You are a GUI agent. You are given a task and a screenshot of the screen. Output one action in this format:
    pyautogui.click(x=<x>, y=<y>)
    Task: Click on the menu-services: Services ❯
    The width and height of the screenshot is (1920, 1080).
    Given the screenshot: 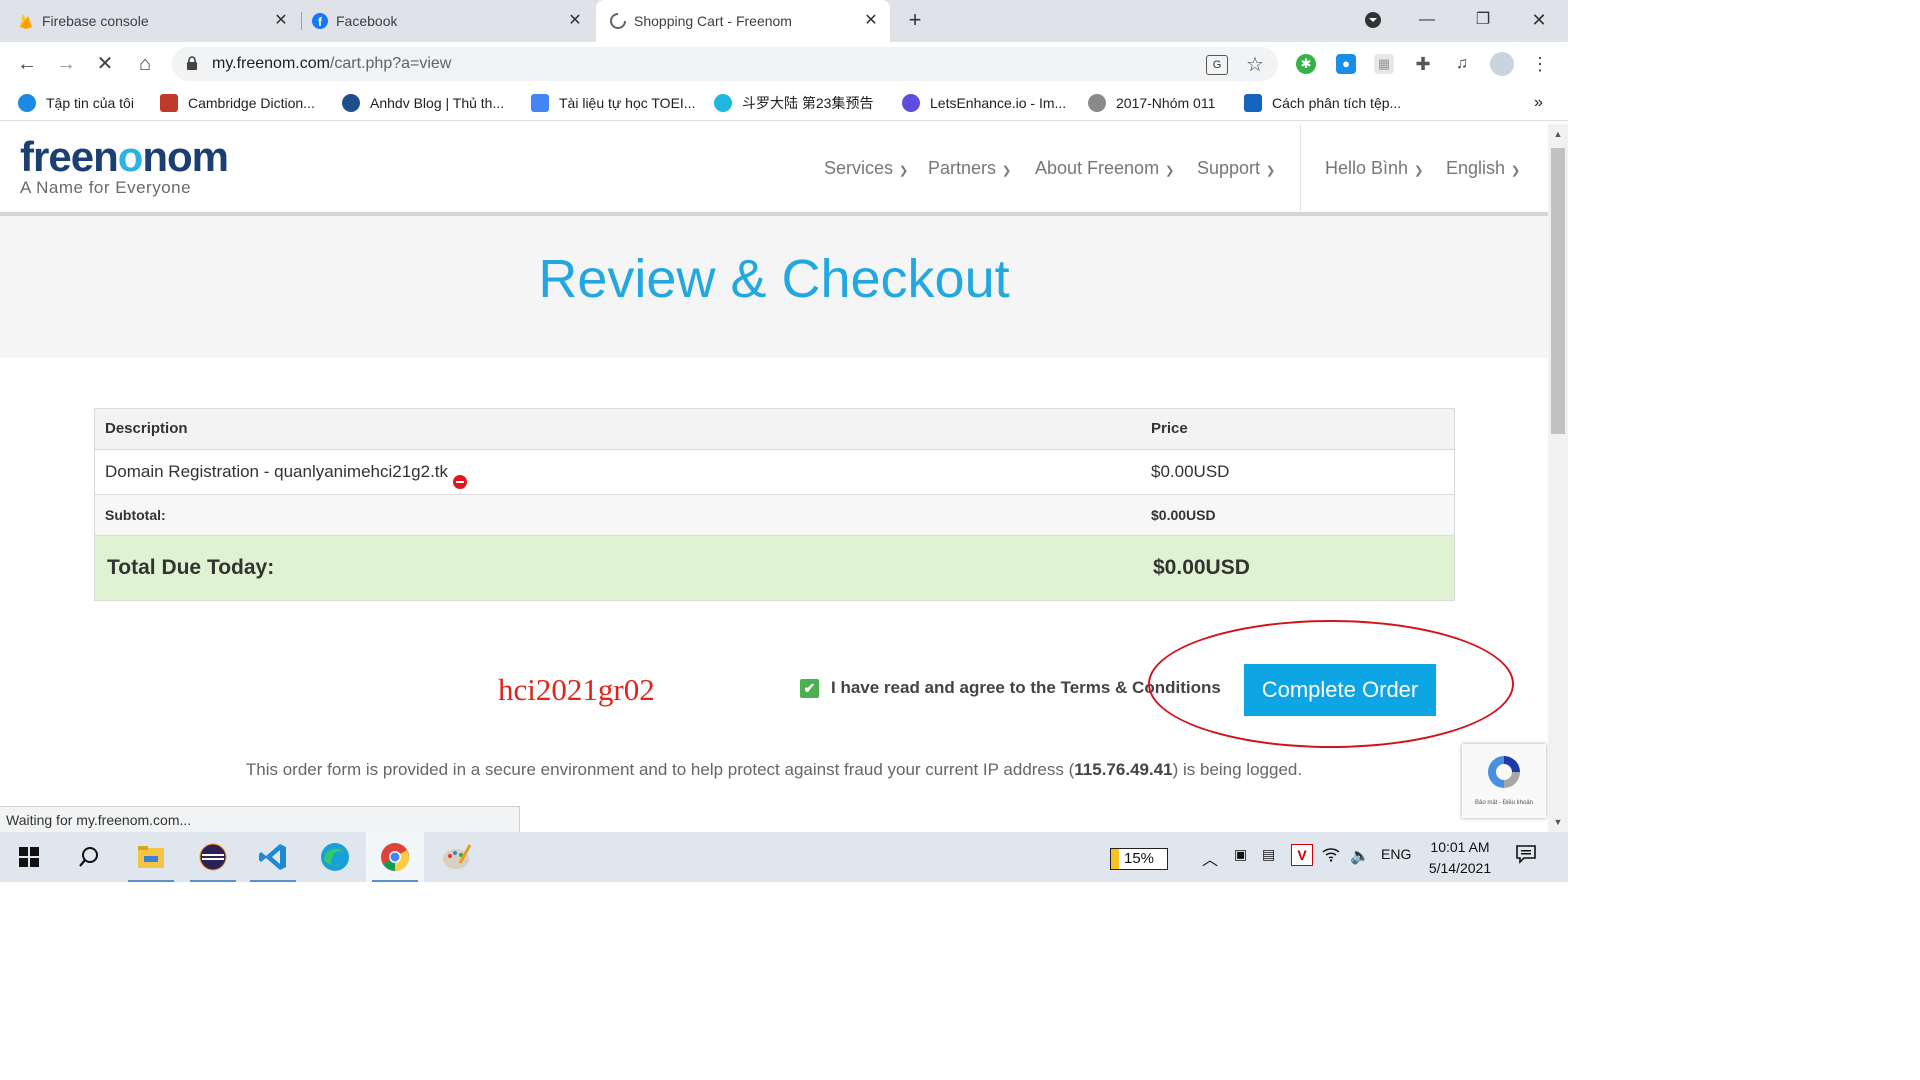 What is the action you would take?
    pyautogui.click(x=866, y=168)
    